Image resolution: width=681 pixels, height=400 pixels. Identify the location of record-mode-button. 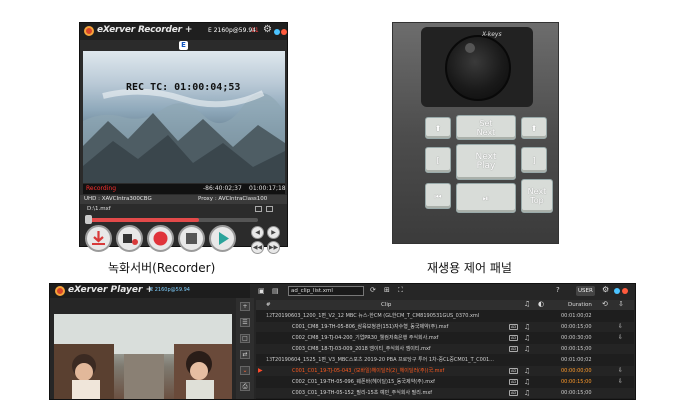
(129, 238).